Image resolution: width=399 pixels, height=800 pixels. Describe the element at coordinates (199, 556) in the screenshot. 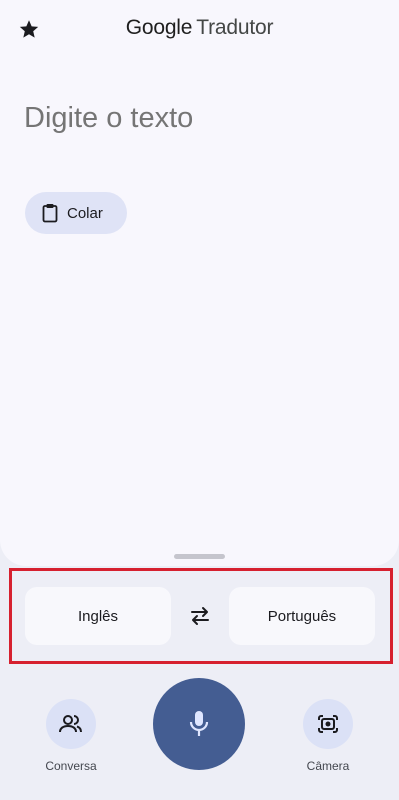

I see `drag-handle` at that location.